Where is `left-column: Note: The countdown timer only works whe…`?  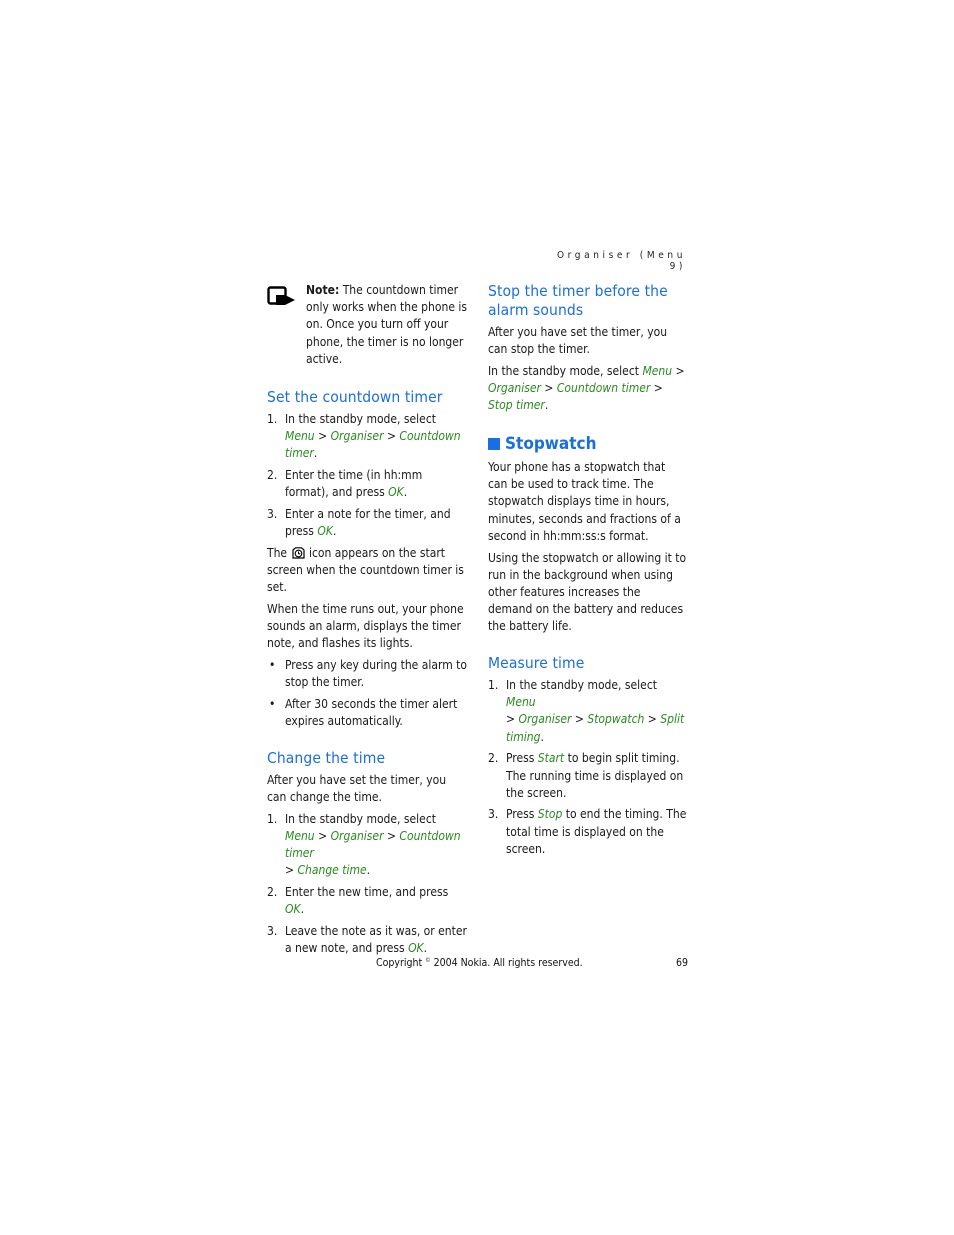
left-column: Note: The countdown timer only works whe… is located at coordinates (367, 622).